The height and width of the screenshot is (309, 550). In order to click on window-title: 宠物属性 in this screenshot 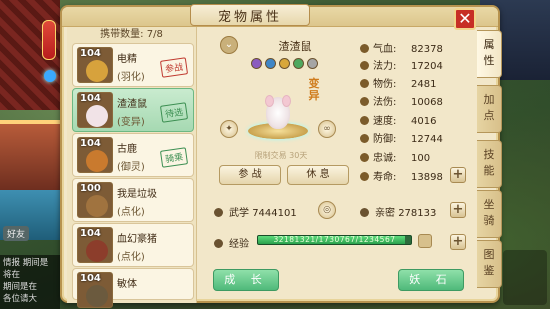, I will do `click(249, 17)`.